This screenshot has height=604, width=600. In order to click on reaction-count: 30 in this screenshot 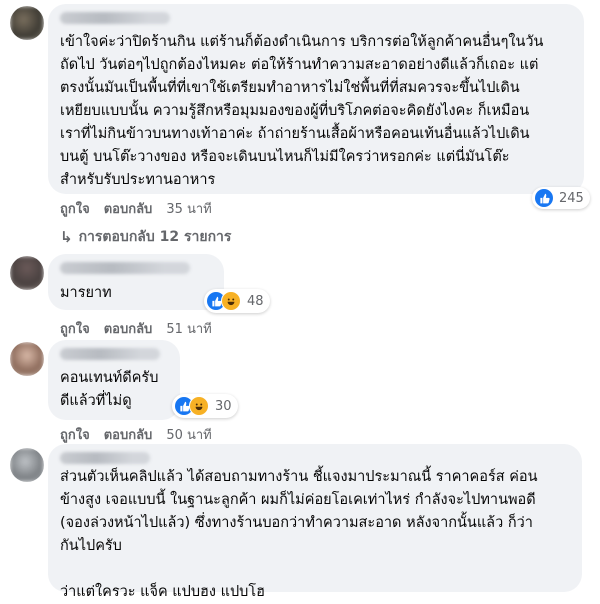, I will do `click(223, 406)`.